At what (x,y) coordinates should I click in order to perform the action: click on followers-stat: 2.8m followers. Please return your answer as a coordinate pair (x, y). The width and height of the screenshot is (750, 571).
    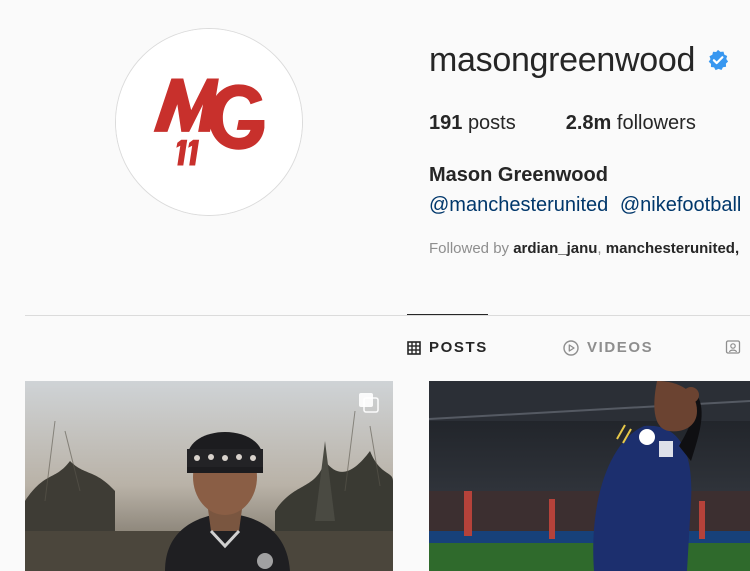
    Looking at the image, I should click on (631, 123).